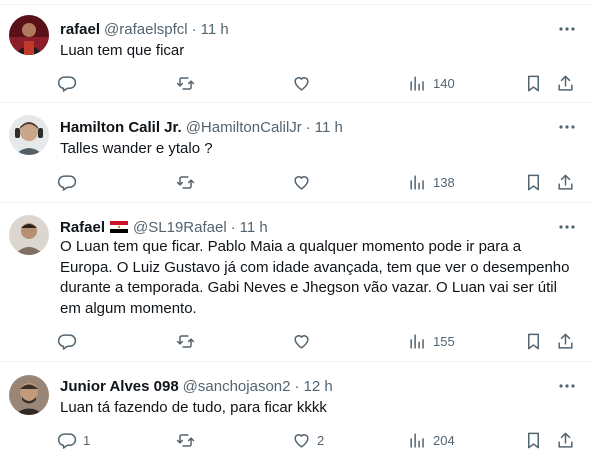 The height and width of the screenshot is (470, 593). I want to click on action-bar: 1 2 204, so click(317, 440).